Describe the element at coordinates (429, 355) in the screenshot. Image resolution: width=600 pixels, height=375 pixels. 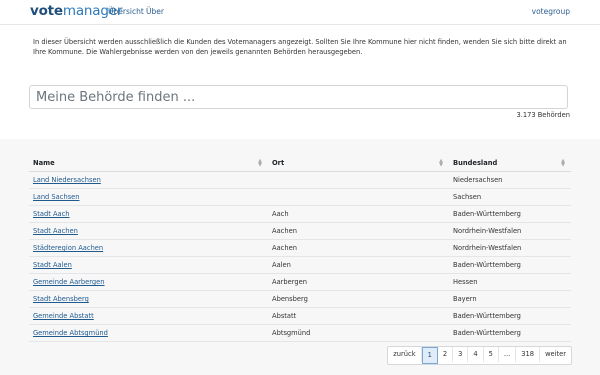
I see `pagination-page-1: 1` at that location.